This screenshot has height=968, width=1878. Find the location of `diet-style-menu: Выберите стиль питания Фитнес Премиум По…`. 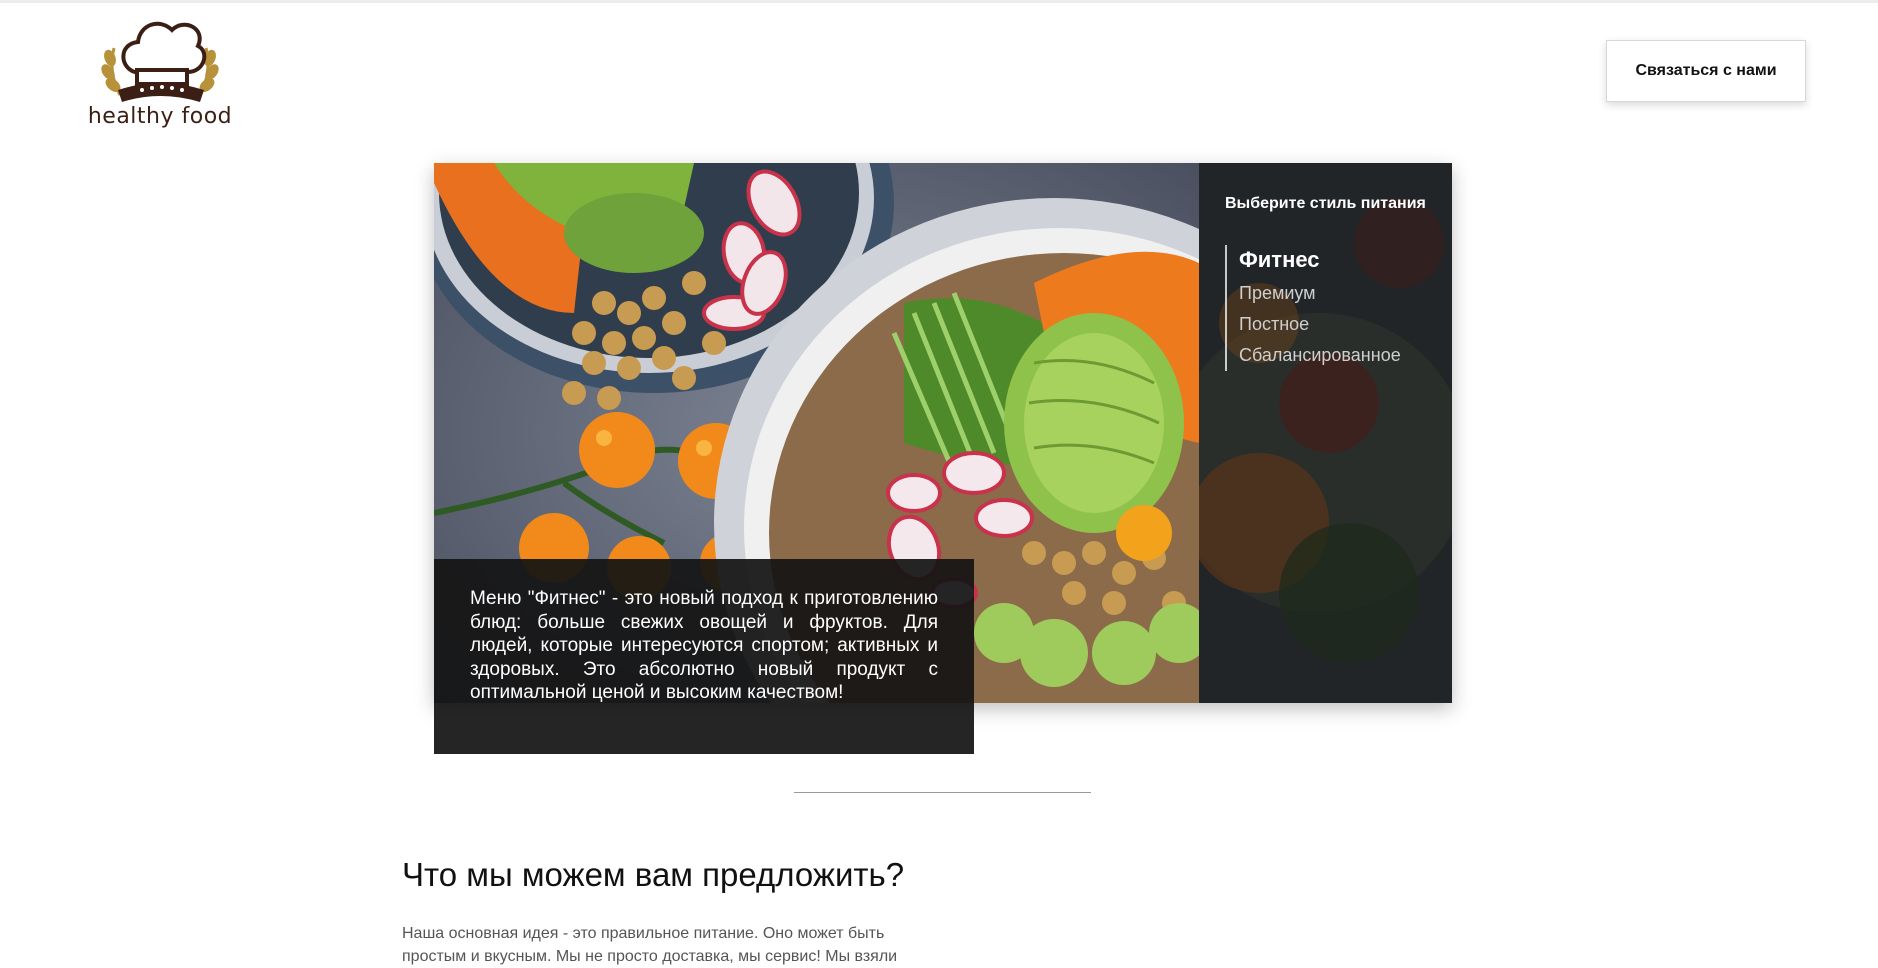

diet-style-menu: Выберите стиль питания Фитнес Премиум По… is located at coordinates (1325, 433).